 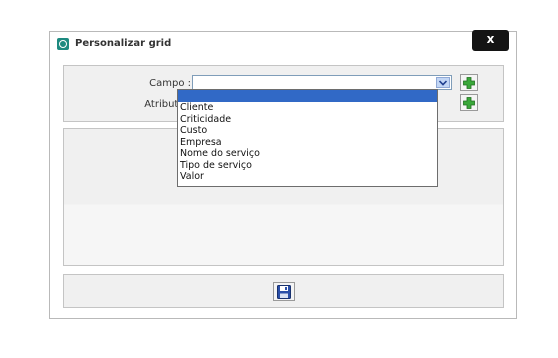 What do you see at coordinates (443, 82) in the screenshot?
I see `chevron-down-icon` at bounding box center [443, 82].